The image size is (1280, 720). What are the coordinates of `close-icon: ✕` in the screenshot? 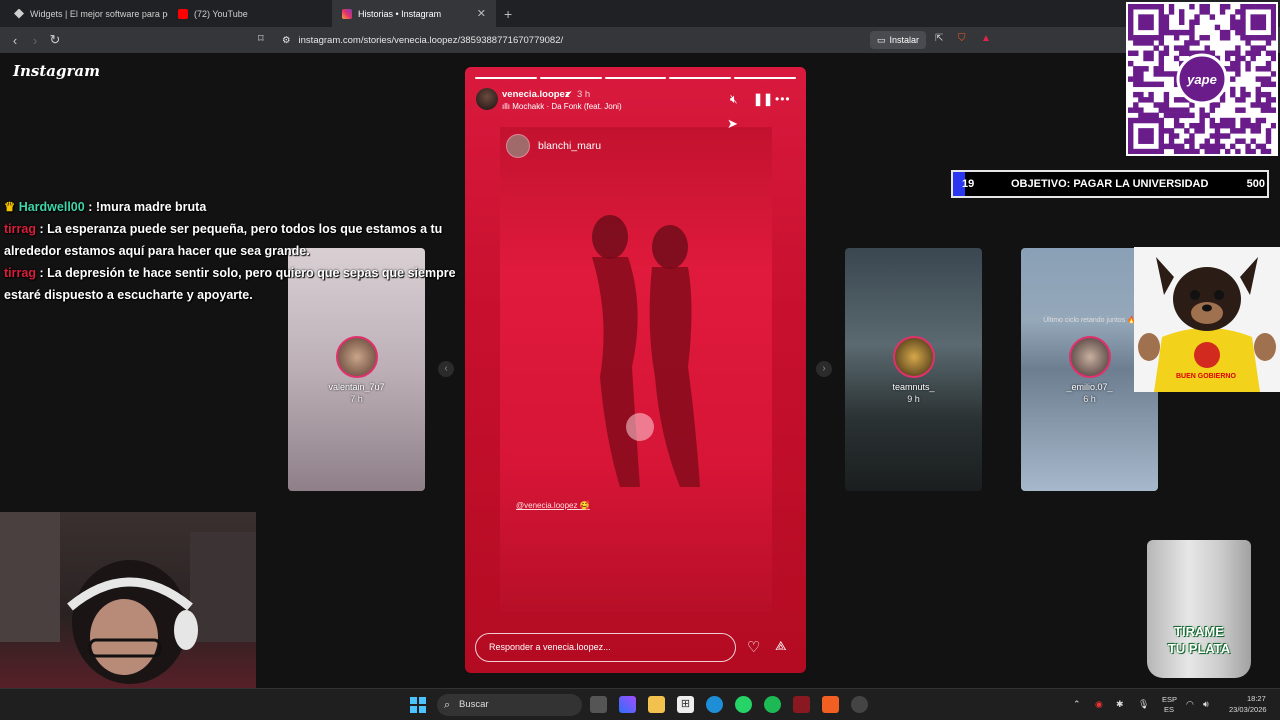 It's located at (481, 13).